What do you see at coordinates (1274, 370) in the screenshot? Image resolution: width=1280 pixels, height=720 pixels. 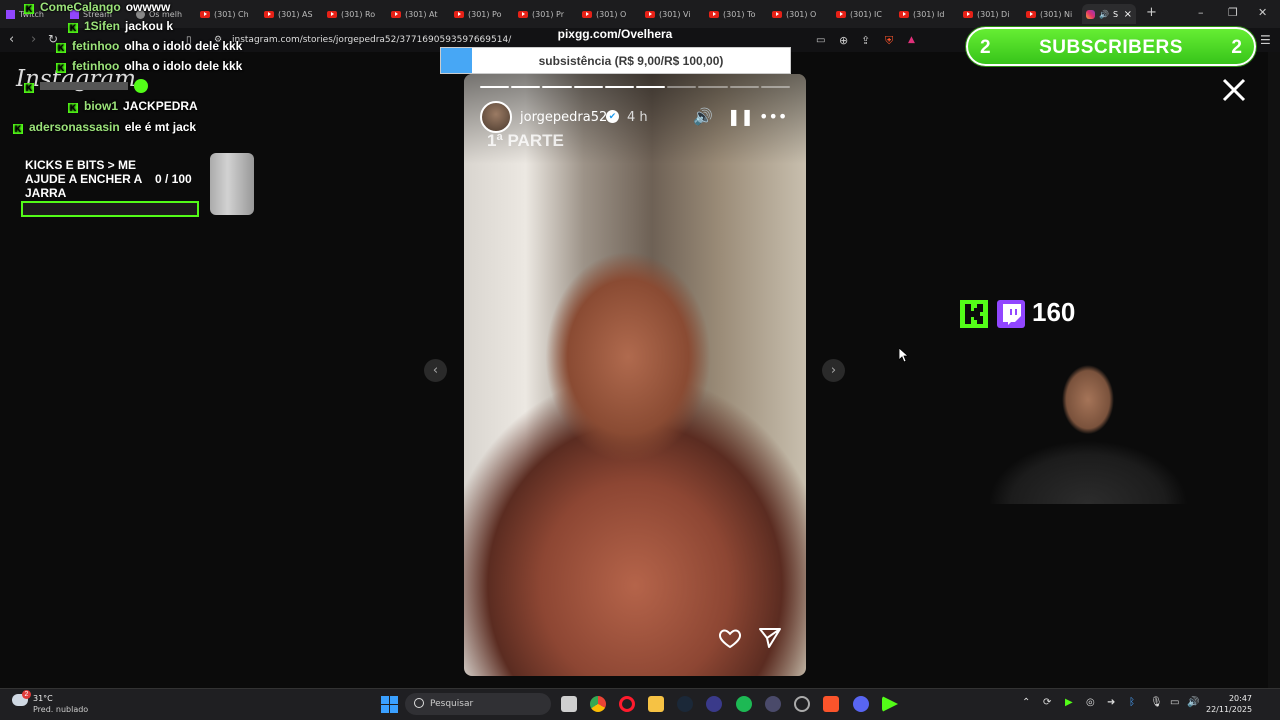 I see `scrollbar` at bounding box center [1274, 370].